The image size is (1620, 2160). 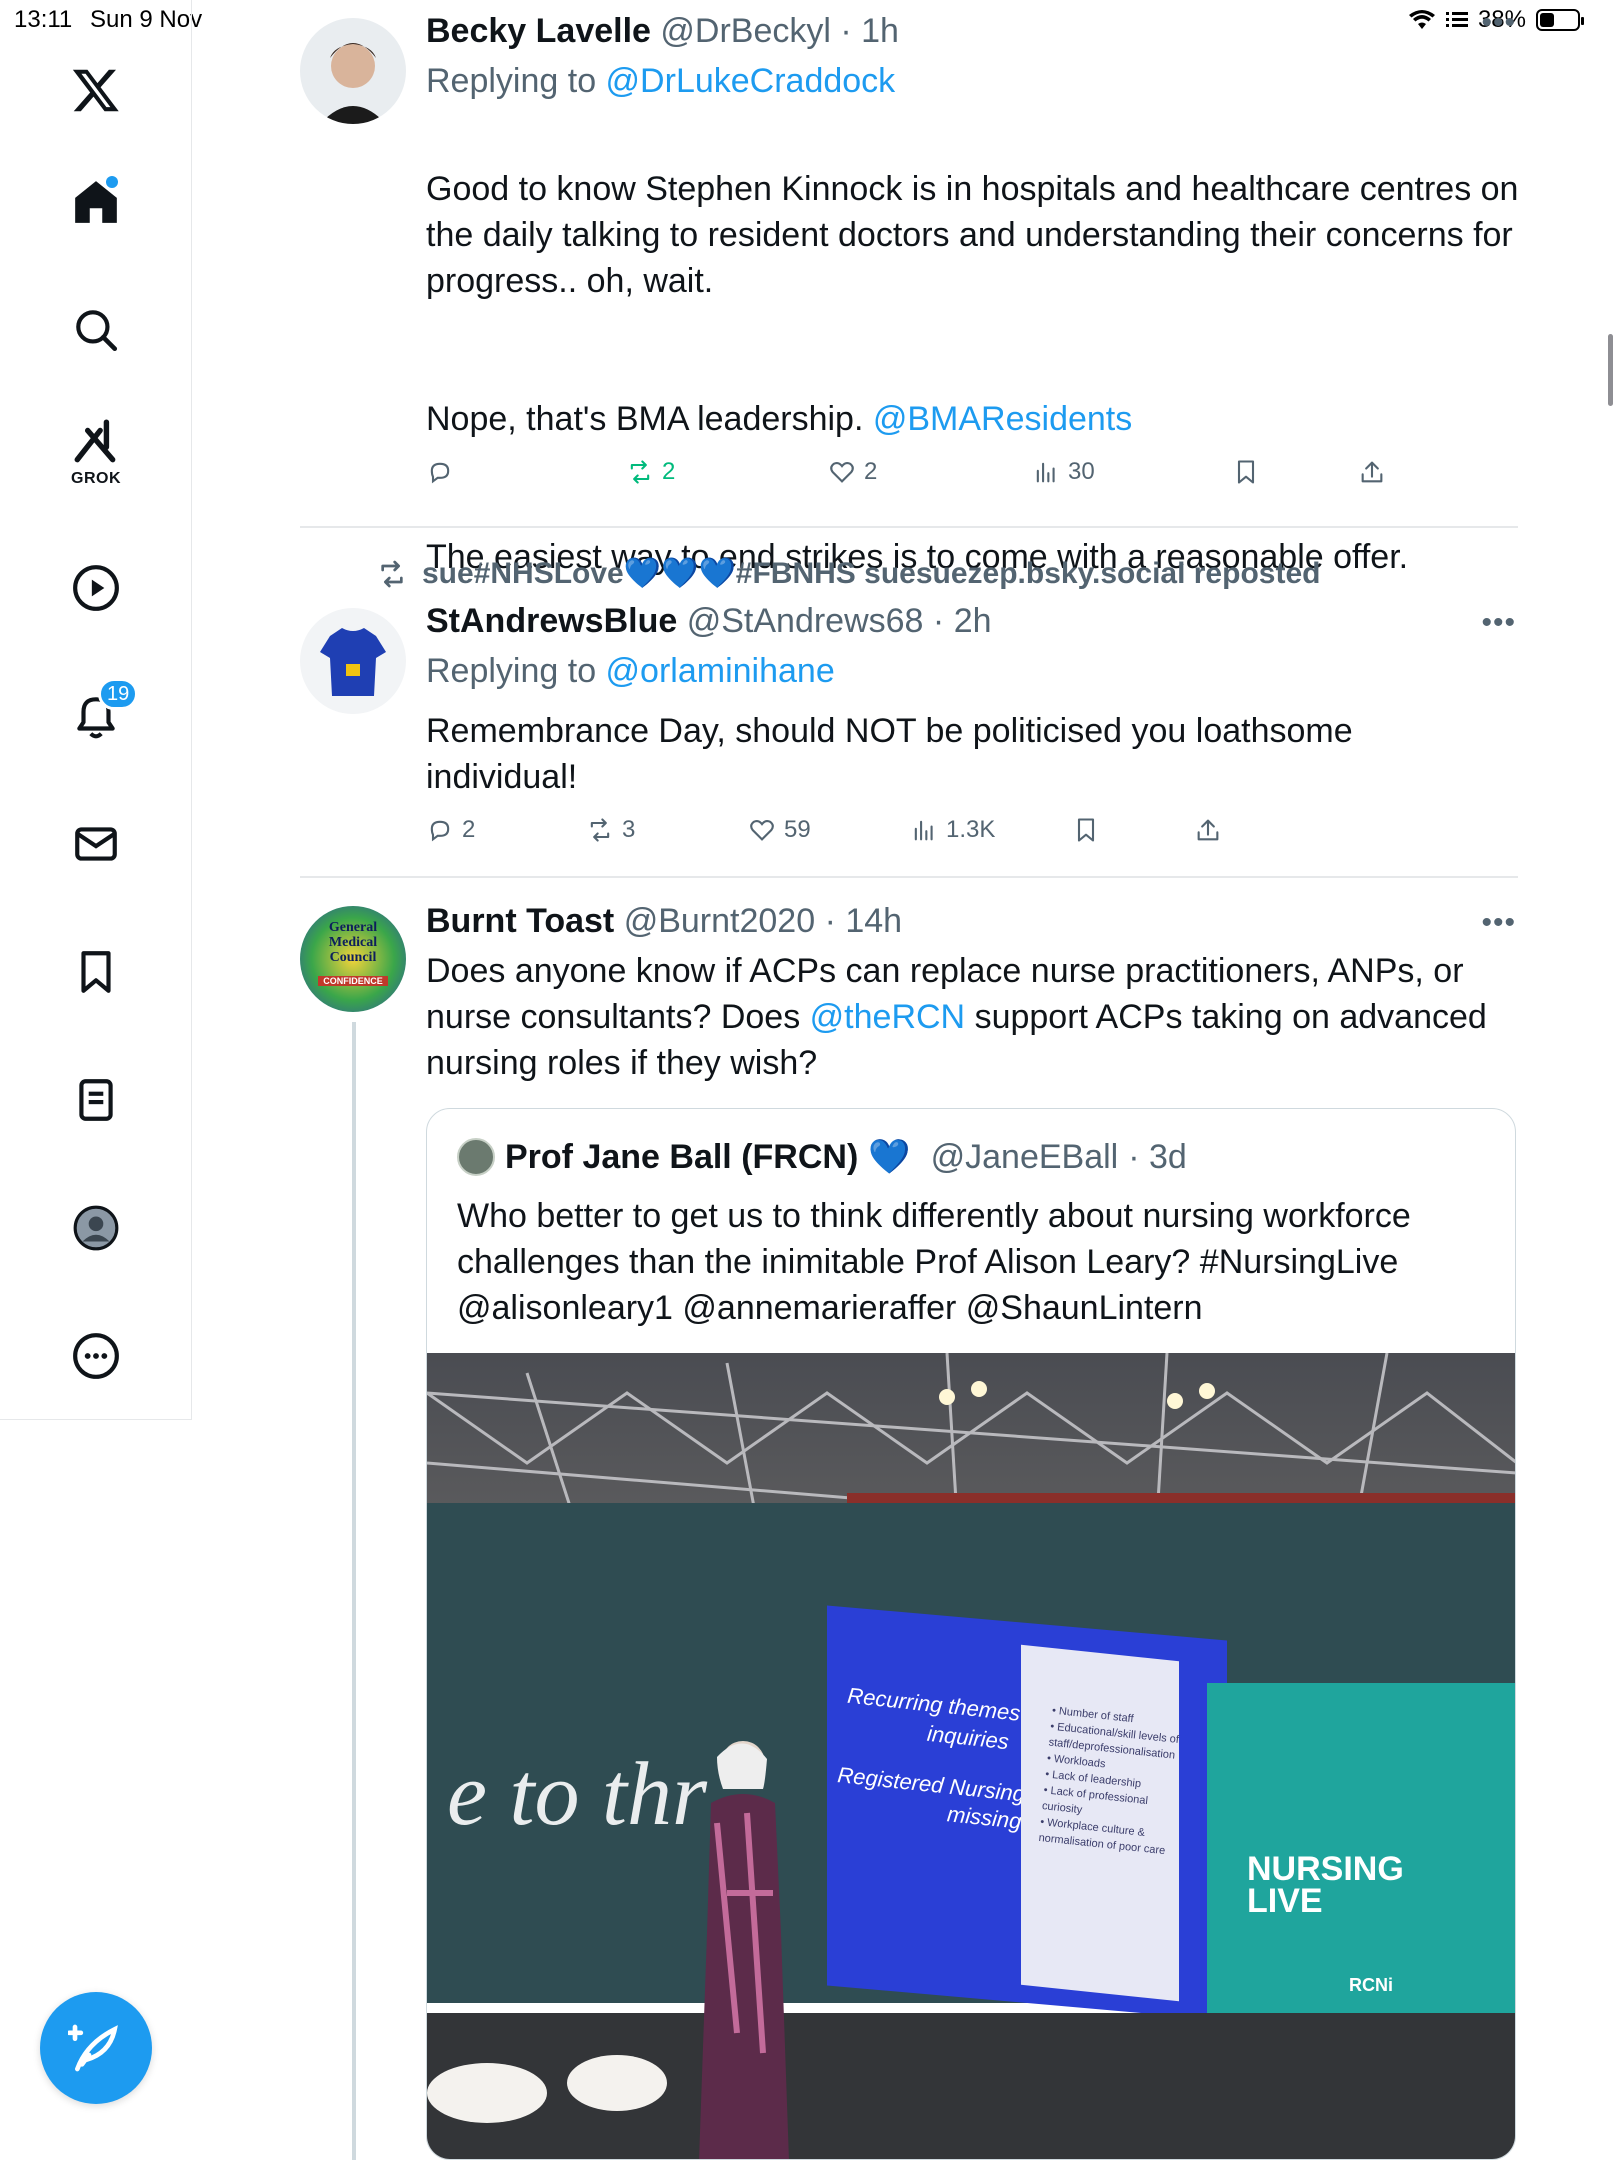 I want to click on replying-to: Replying to @DrLukeCraddock, so click(x=660, y=81).